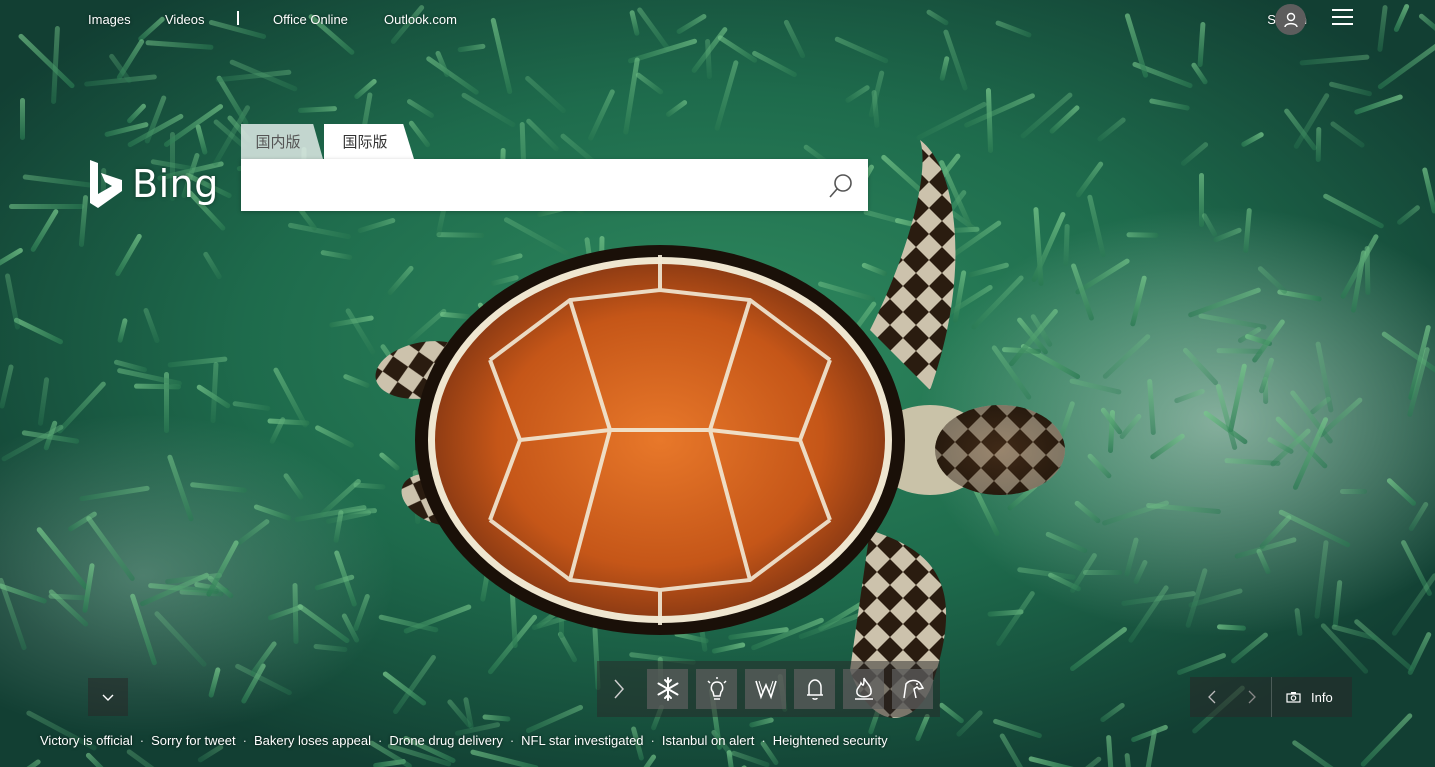  I want to click on info-button: Info, so click(1304, 697).